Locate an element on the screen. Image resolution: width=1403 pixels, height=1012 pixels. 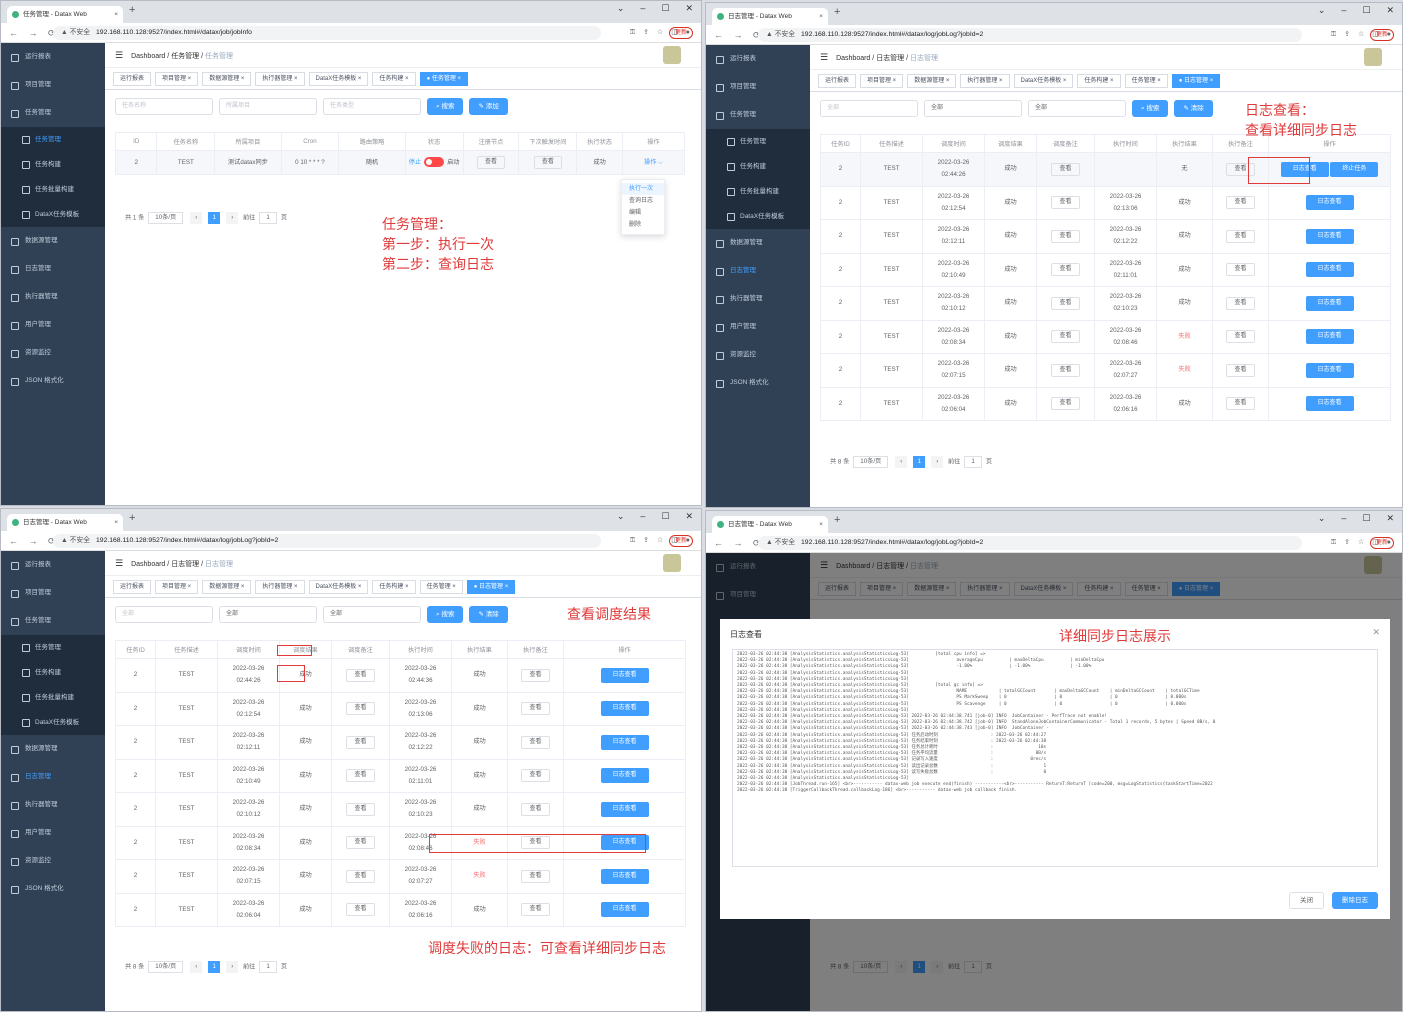
clear-button: ✎ 清除 is located at coordinates (488, 614).